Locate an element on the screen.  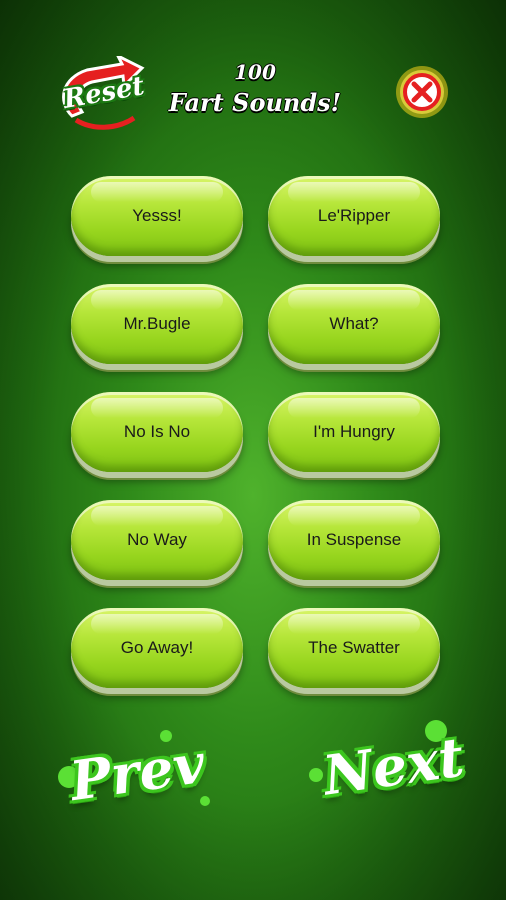
sound-button-label: No Way is located at coordinates (157, 539).